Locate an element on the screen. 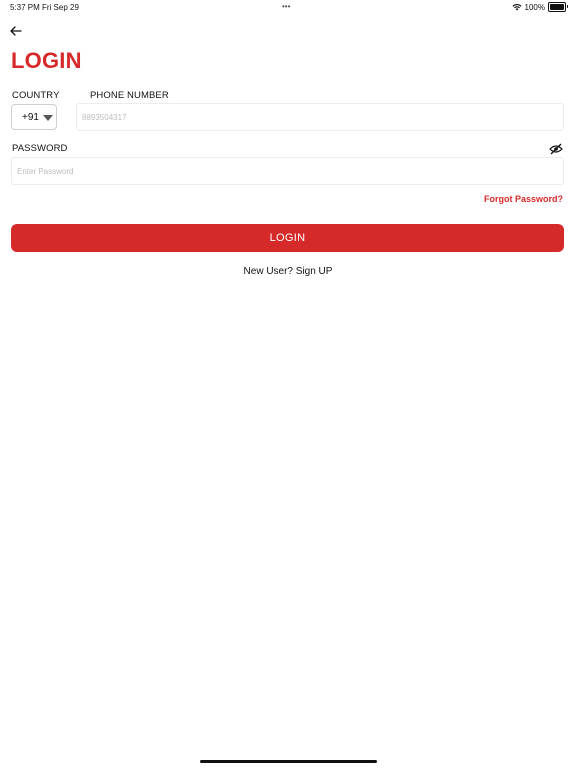  phone-number-input is located at coordinates (320, 117).